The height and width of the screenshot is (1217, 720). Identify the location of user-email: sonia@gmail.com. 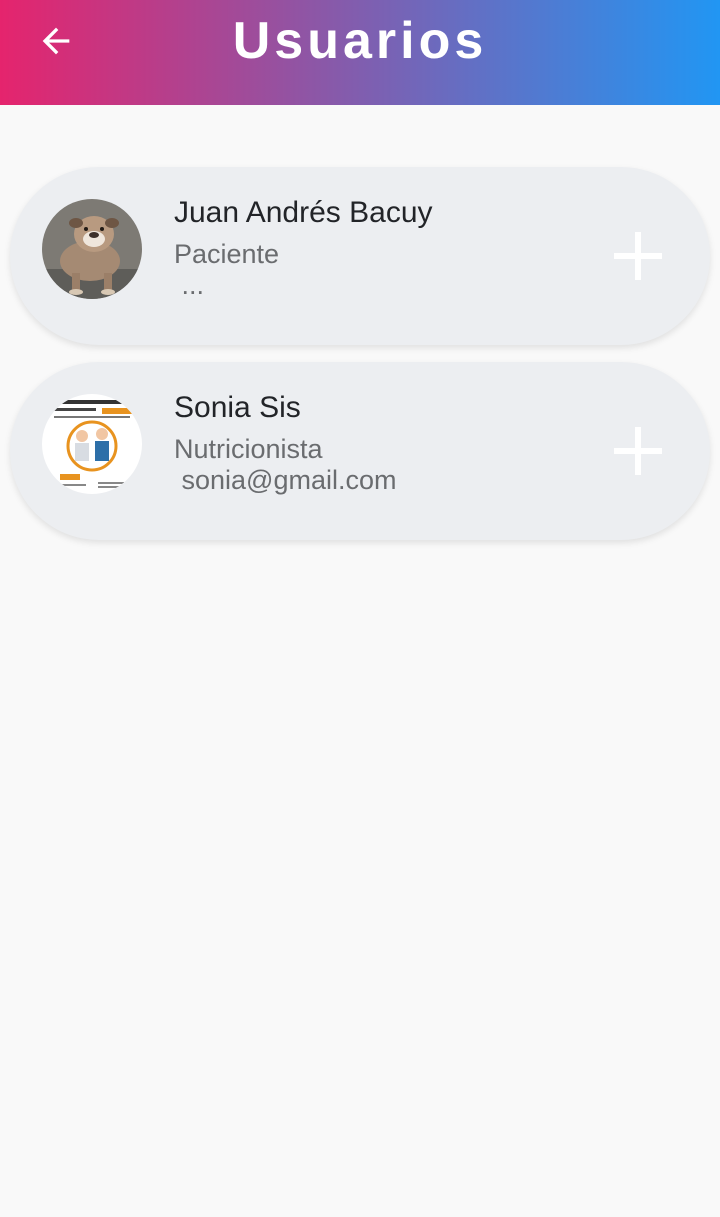
(285, 480).